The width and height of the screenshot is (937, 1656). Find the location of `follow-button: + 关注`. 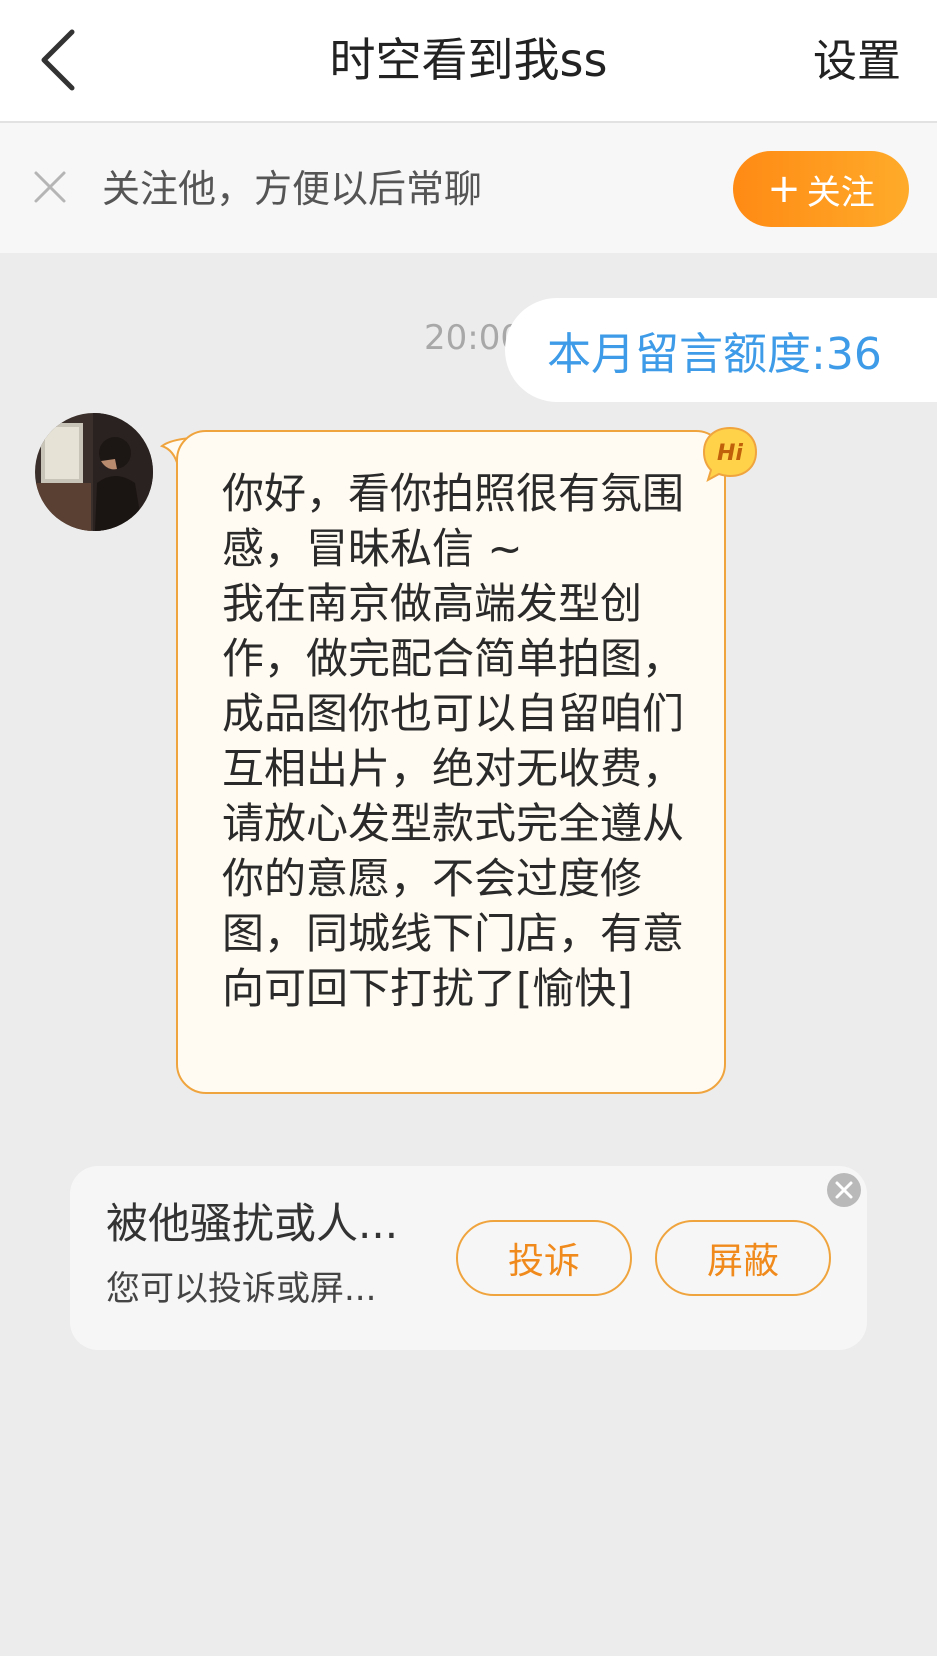

follow-button: + 关注 is located at coordinates (821, 189).